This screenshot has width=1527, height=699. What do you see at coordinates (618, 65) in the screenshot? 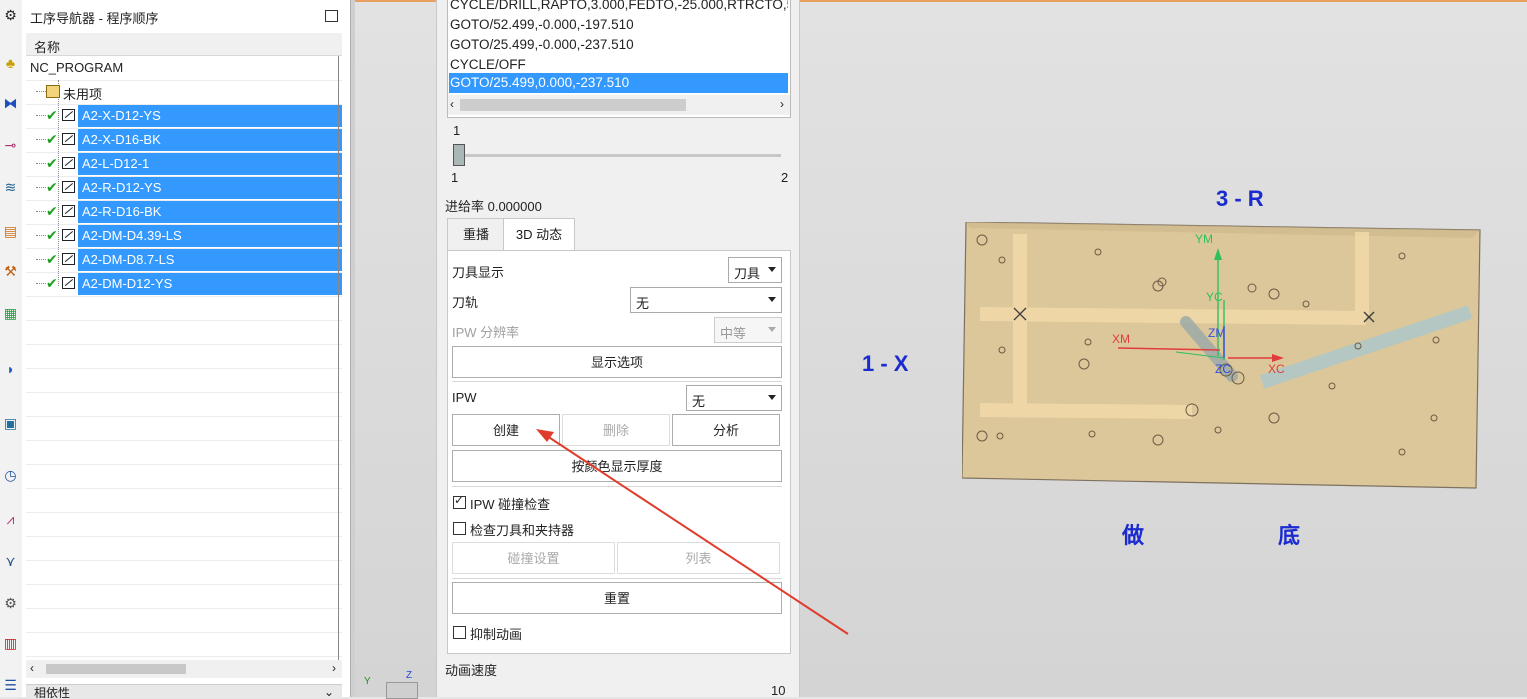
I see `code-line: CYCLE/OFF` at bounding box center [618, 65].